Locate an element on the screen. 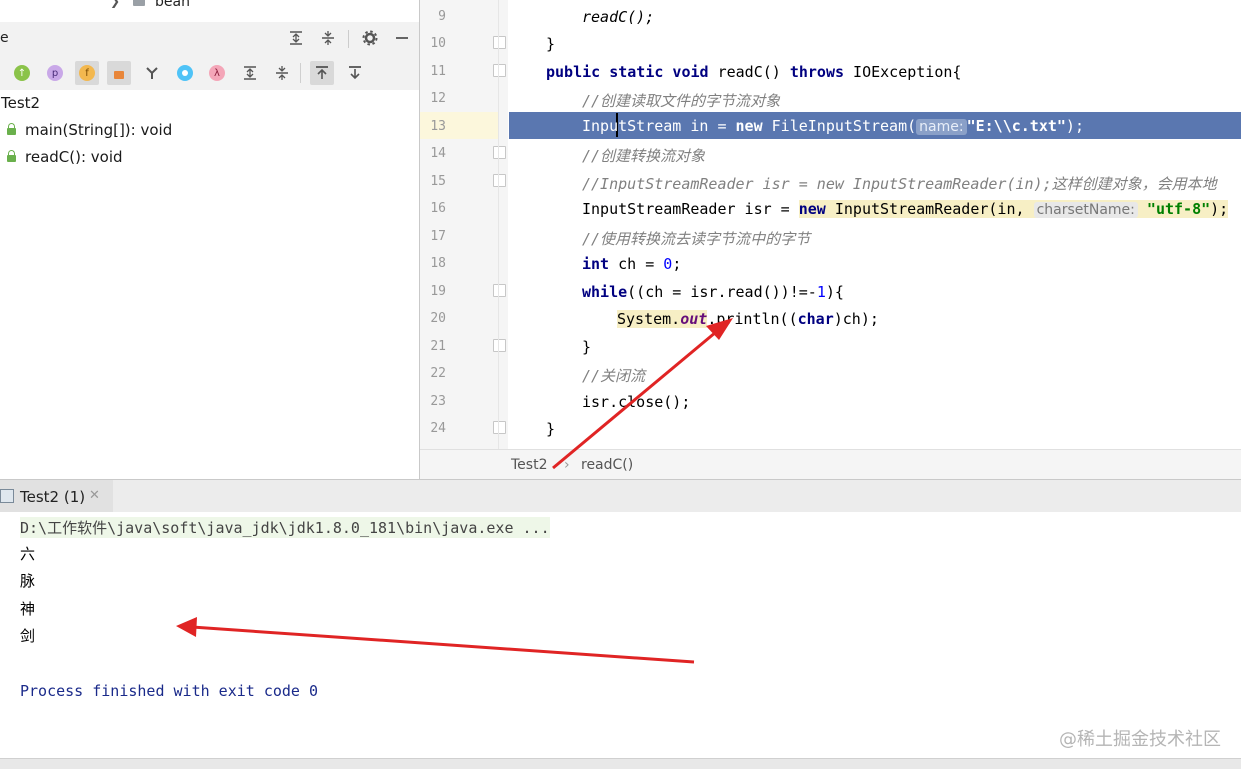  package-icon is located at coordinates (139, 3).